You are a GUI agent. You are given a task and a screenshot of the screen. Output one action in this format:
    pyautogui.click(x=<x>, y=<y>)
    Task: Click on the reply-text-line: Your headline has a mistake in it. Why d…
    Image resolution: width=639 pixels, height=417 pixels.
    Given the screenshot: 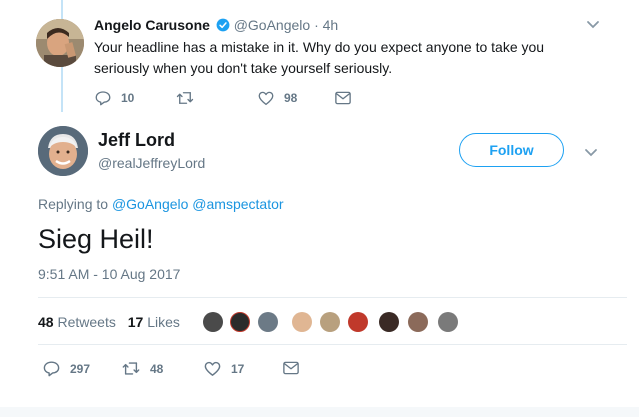 What is the action you would take?
    pyautogui.click(x=319, y=47)
    